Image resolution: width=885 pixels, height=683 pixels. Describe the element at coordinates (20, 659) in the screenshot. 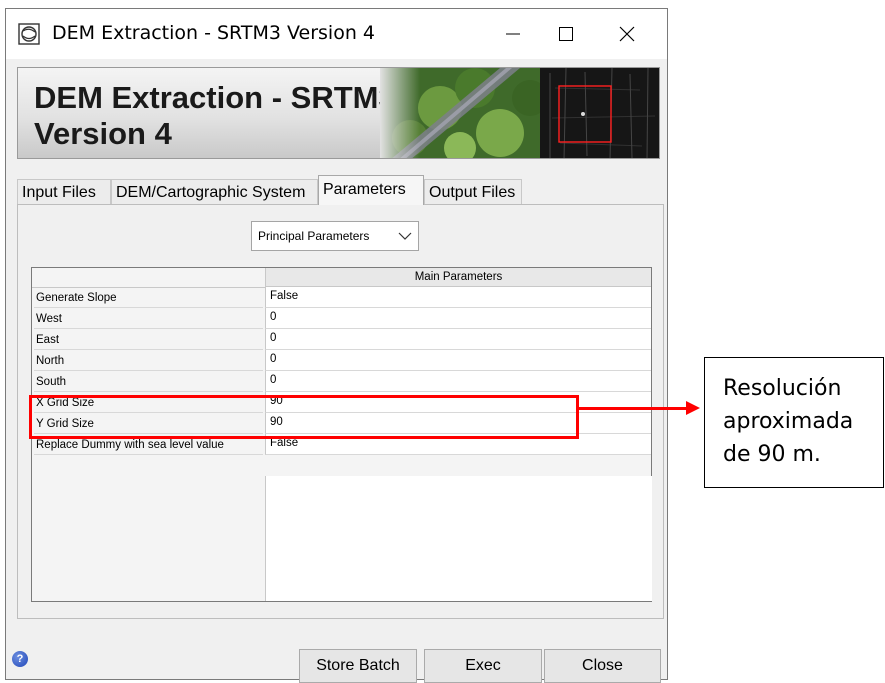

I see `help-icon: ?` at that location.